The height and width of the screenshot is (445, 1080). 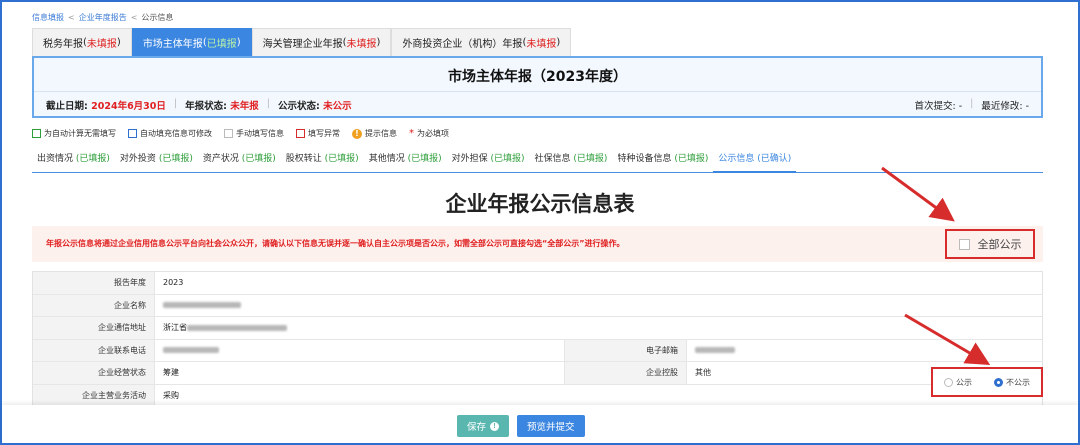 What do you see at coordinates (55, 159) in the screenshot?
I see `tab-label: 出资情况` at bounding box center [55, 159].